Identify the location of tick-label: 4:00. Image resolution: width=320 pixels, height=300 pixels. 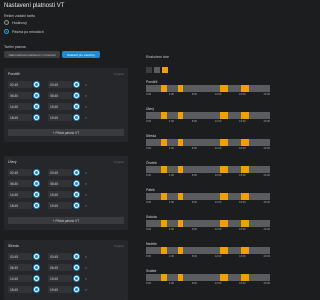
(171, 121).